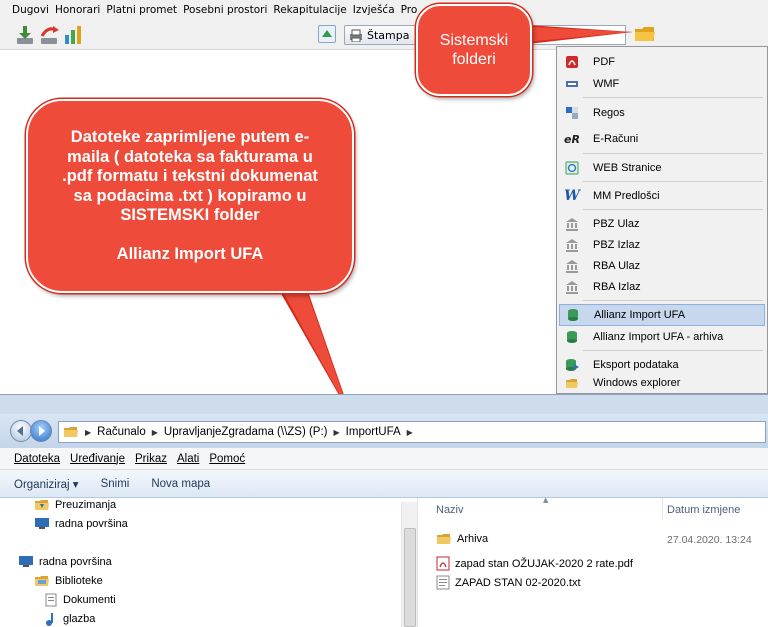 The height and width of the screenshot is (627, 768). Describe the element at coordinates (68, 580) in the screenshot. I see `nav-item-libraries: Biblioteke` at that location.